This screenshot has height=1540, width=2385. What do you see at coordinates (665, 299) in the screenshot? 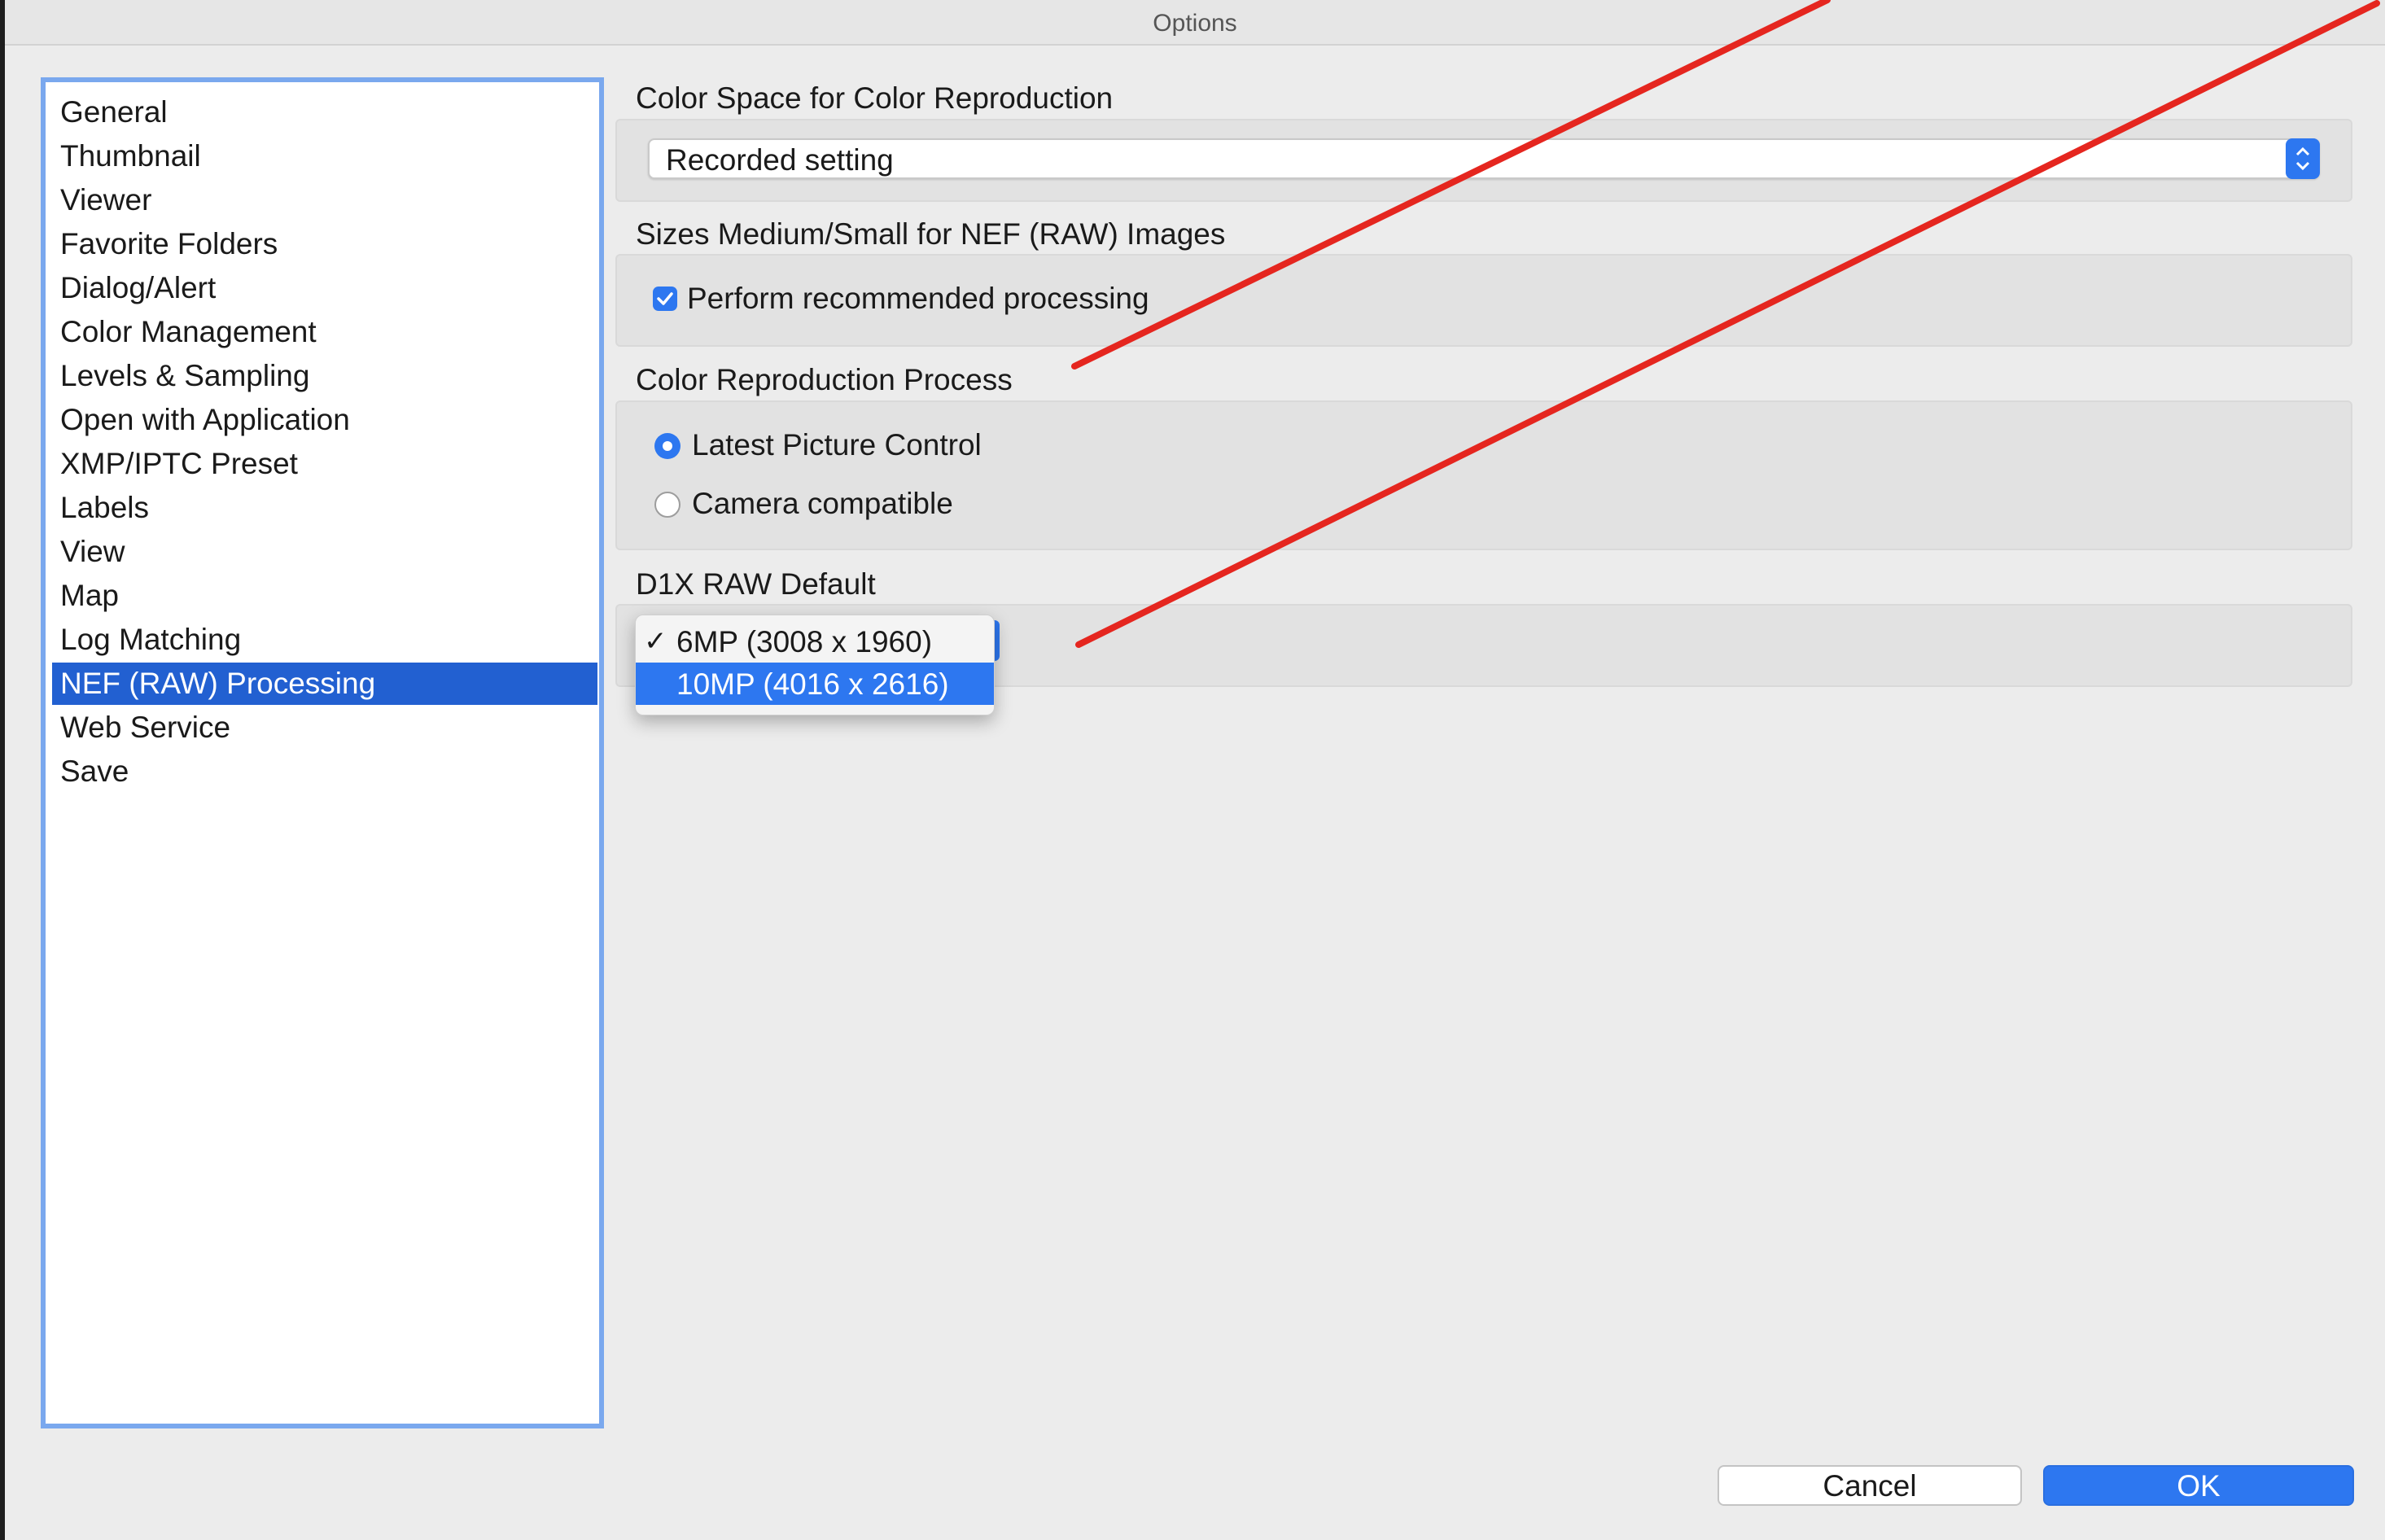
I see `checkmark-icon` at bounding box center [665, 299].